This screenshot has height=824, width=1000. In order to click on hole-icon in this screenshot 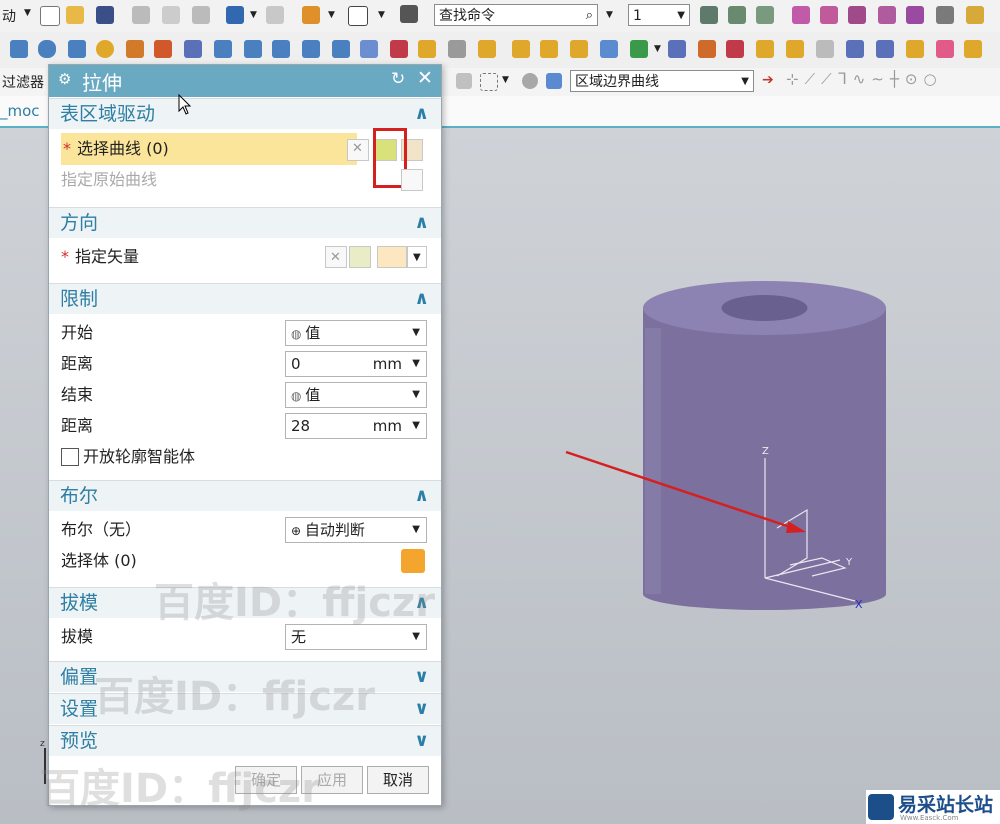, I will do `click(223, 49)`.